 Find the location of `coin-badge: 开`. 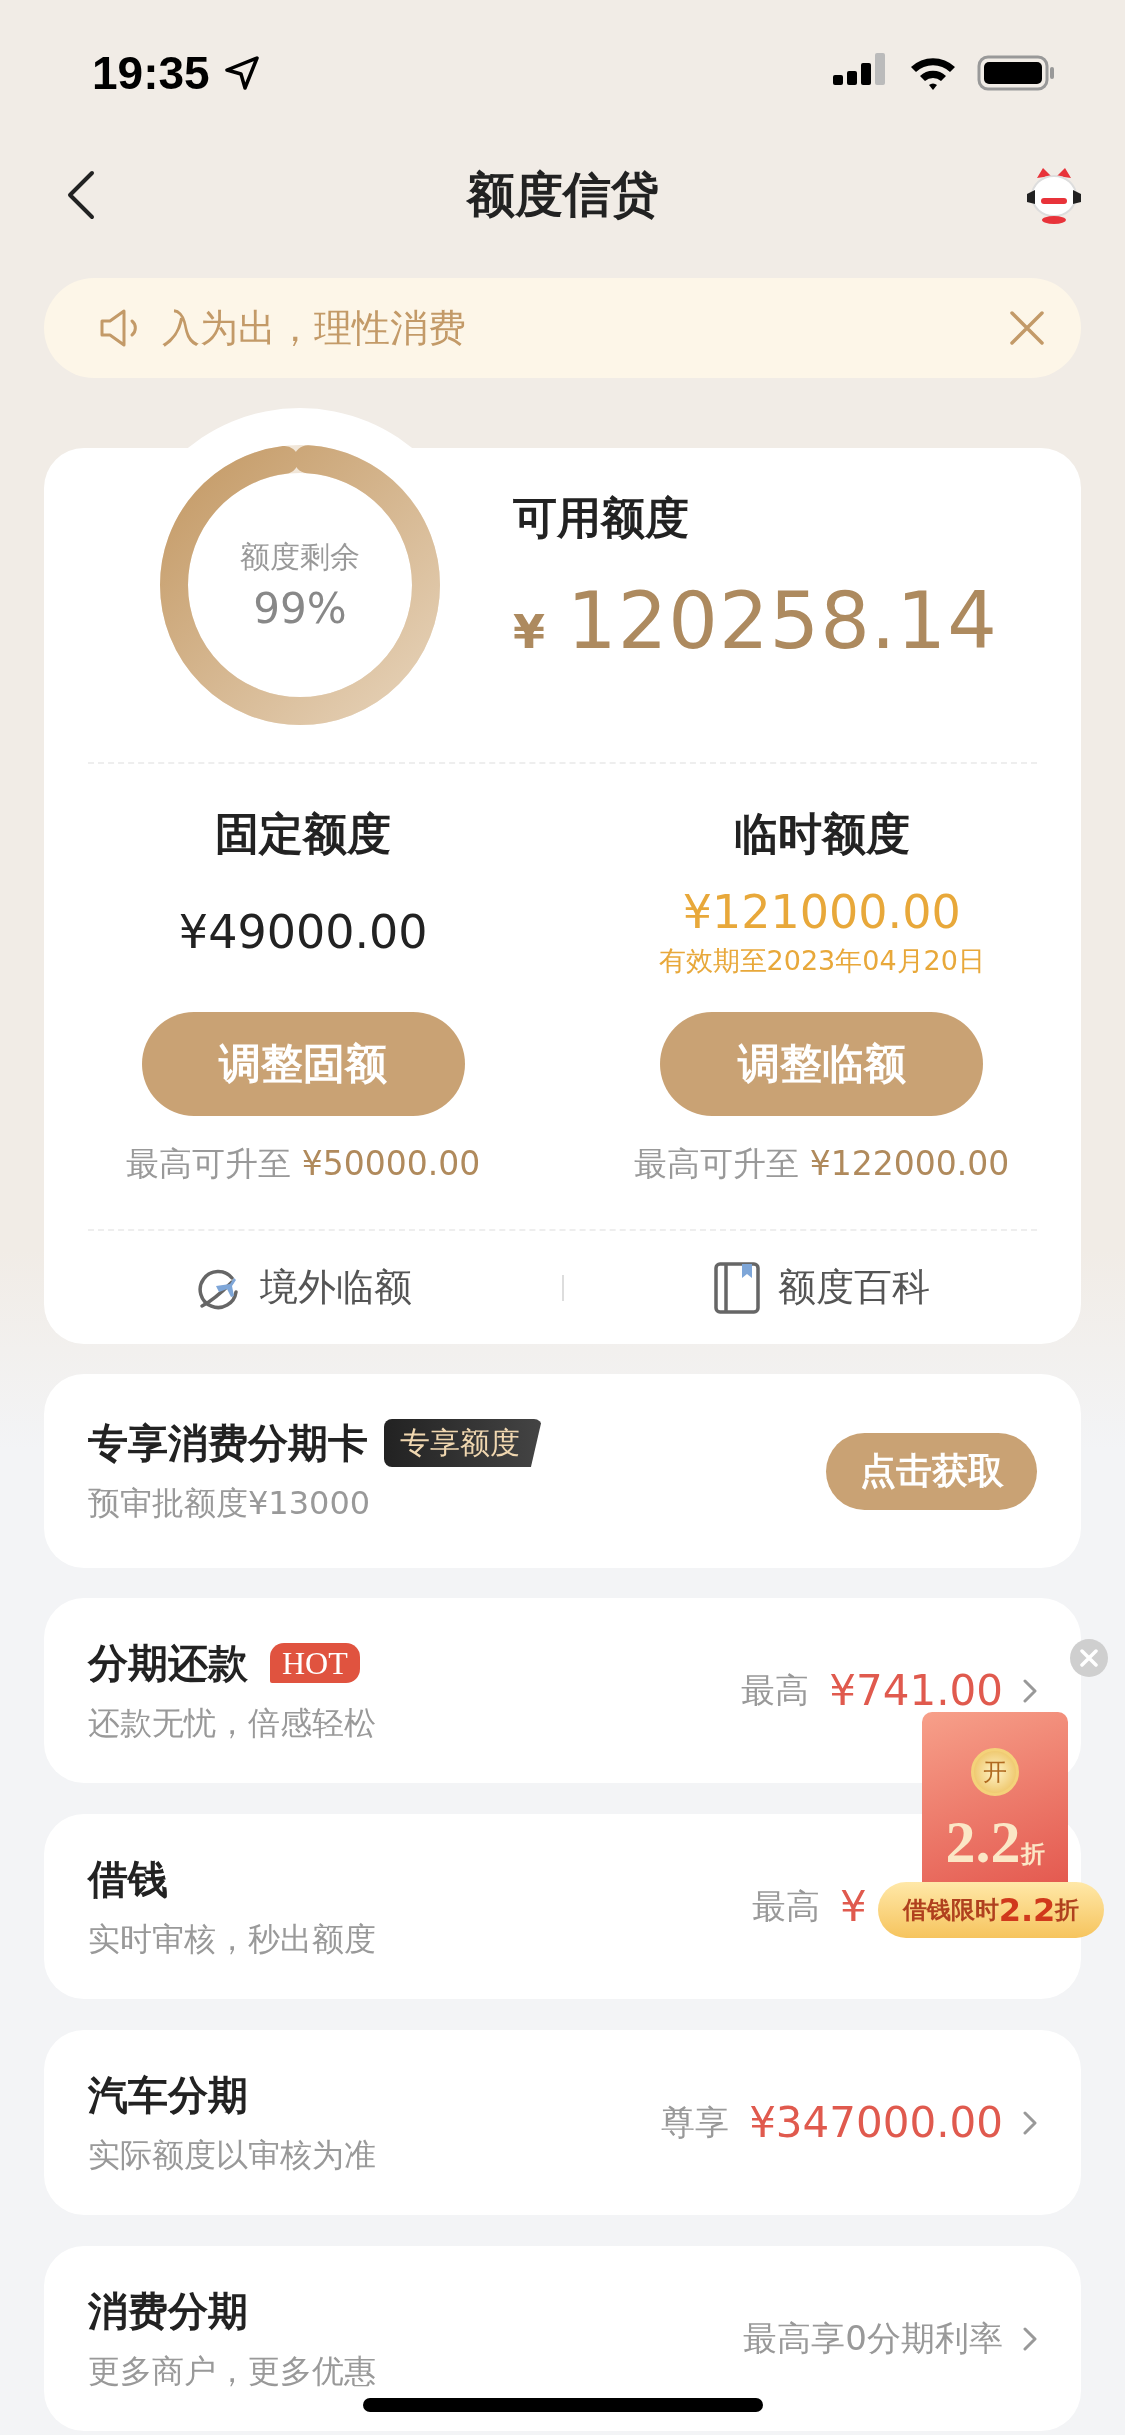

coin-badge: 开 is located at coordinates (995, 1772).